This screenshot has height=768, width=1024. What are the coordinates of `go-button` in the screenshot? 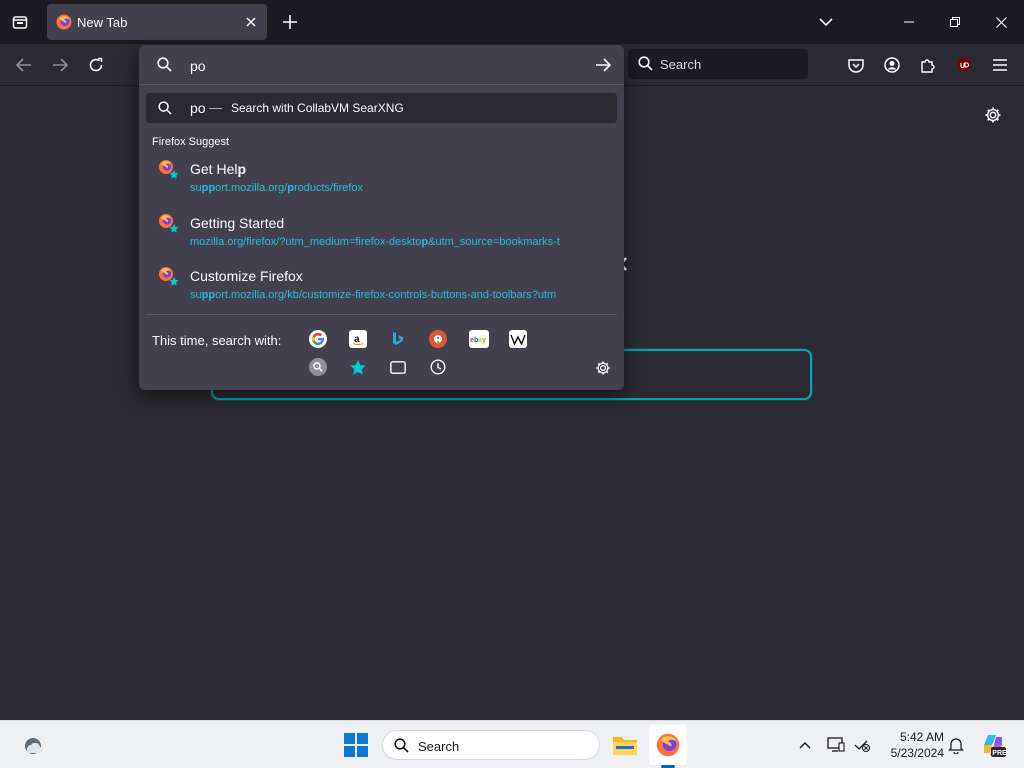 It's located at (603, 65).